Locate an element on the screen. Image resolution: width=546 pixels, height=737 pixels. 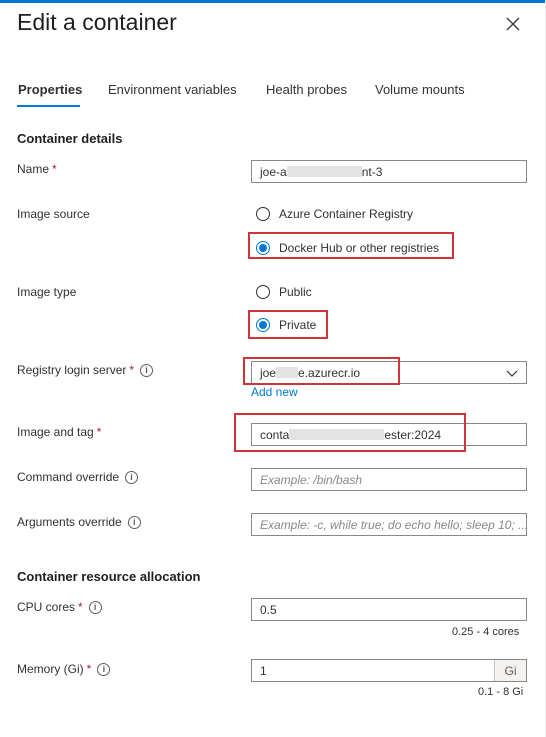
radio-private: Private is located at coordinates (286, 325).